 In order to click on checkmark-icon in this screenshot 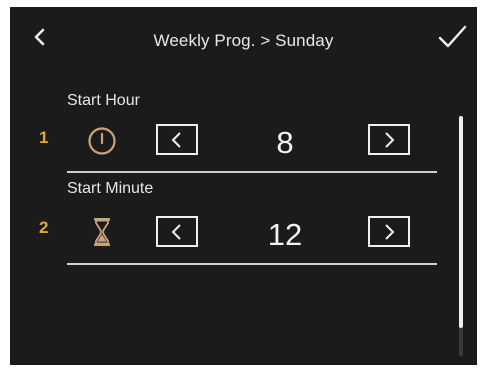, I will do `click(452, 36)`.